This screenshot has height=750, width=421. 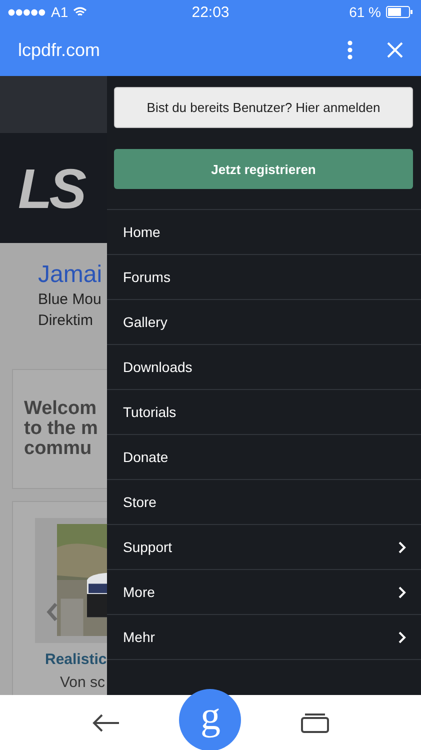 I want to click on menu-item-label: Forums, so click(x=146, y=277).